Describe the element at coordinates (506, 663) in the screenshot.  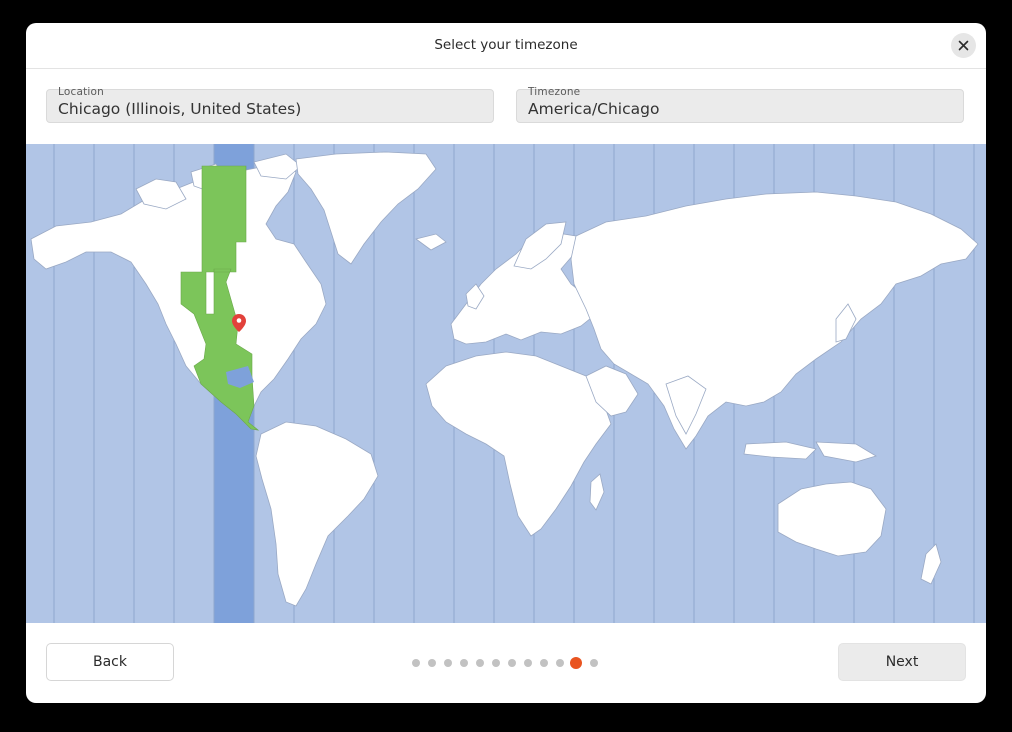
I see `navigation-bar: Back Next` at that location.